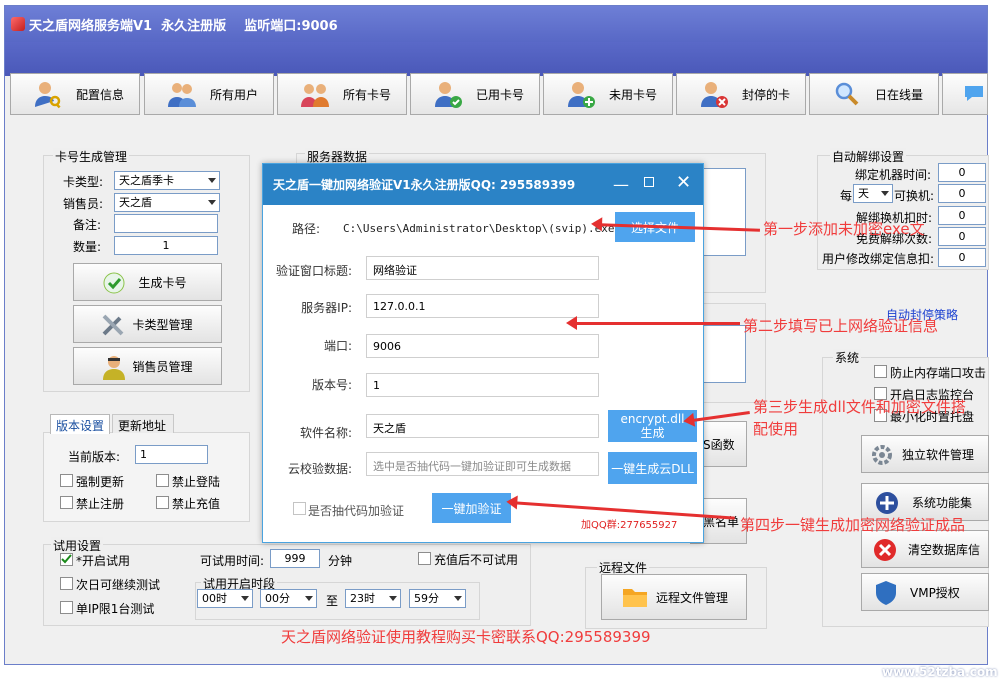 The image size is (1001, 688). What do you see at coordinates (162, 480) in the screenshot?
I see `forbid-login-checkbox` at bounding box center [162, 480].